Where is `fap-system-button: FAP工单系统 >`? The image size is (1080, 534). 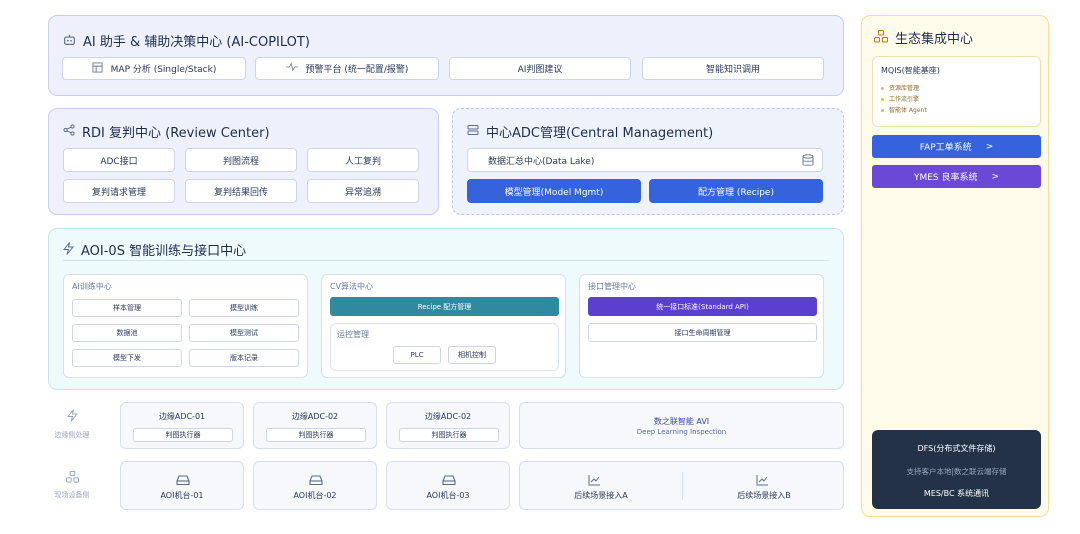 fap-system-button: FAP工单系统 > is located at coordinates (956, 146).